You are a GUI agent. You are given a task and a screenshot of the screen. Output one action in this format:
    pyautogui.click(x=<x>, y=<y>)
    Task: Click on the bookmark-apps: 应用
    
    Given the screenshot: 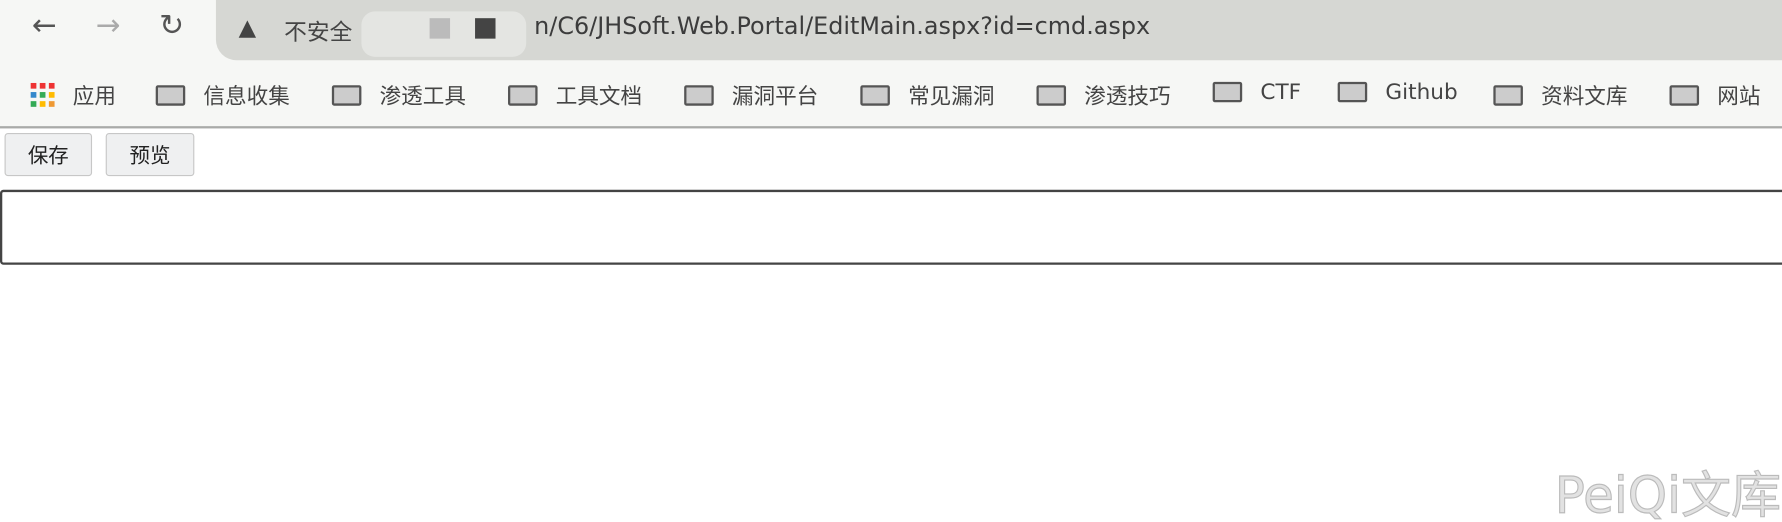 What is the action you would take?
    pyautogui.click(x=73, y=95)
    